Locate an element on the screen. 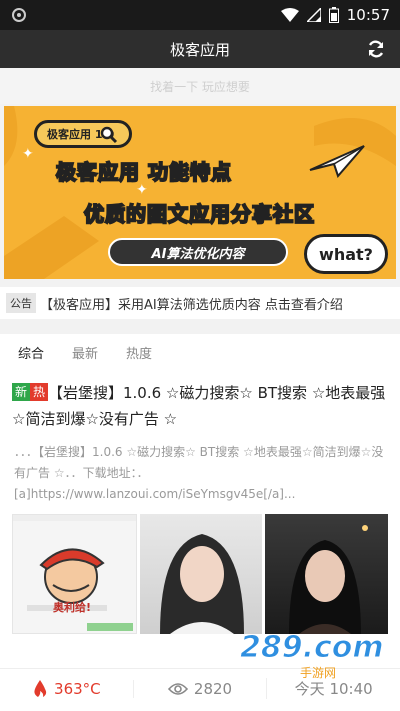 The width and height of the screenshot is (400, 711). feed-tabs: 综合 最新 热度 is located at coordinates (200, 352).